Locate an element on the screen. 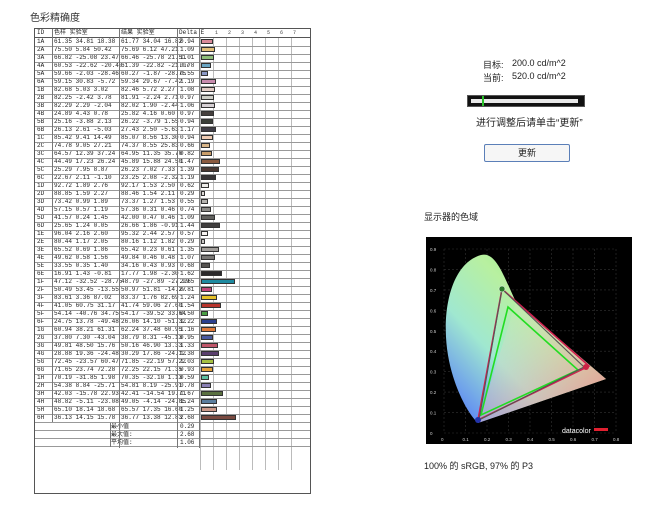 This screenshot has height=510, width=670. cell-id: 6B is located at coordinates (41, 129).